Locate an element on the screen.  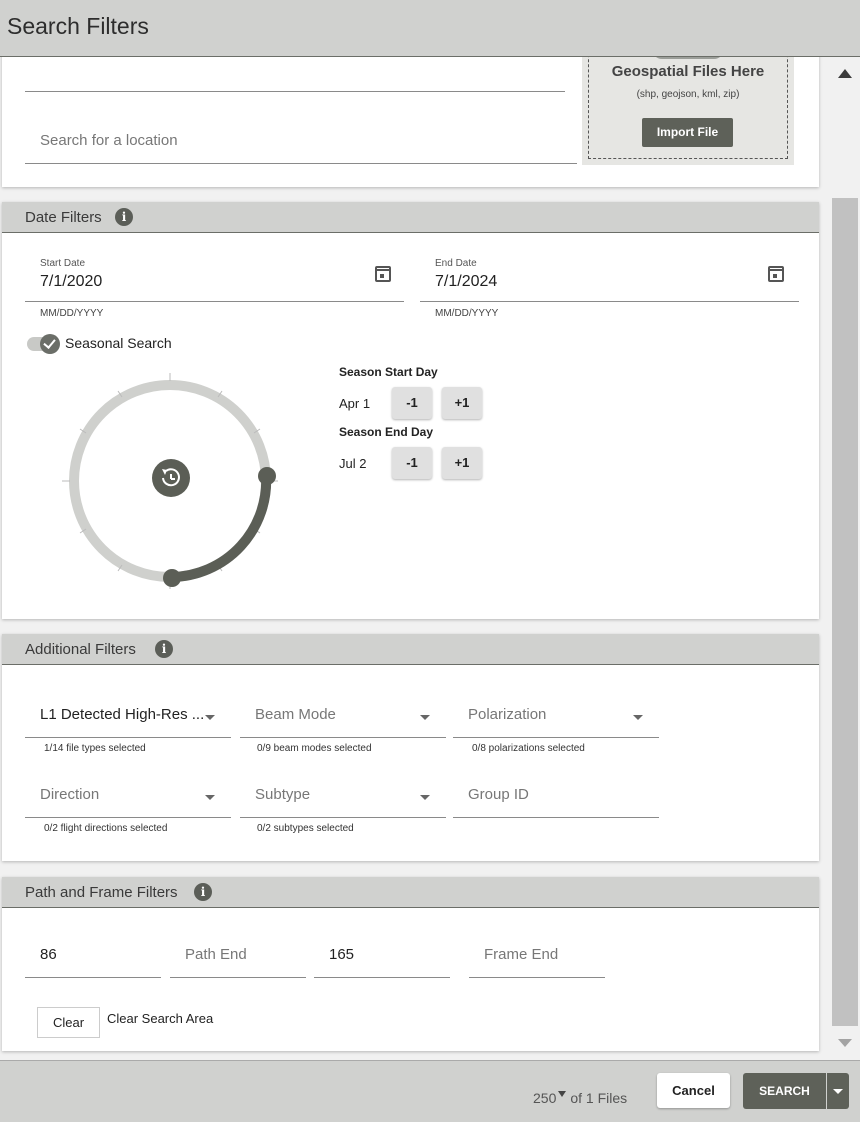
import-file-button: Import File is located at coordinates (687, 132).